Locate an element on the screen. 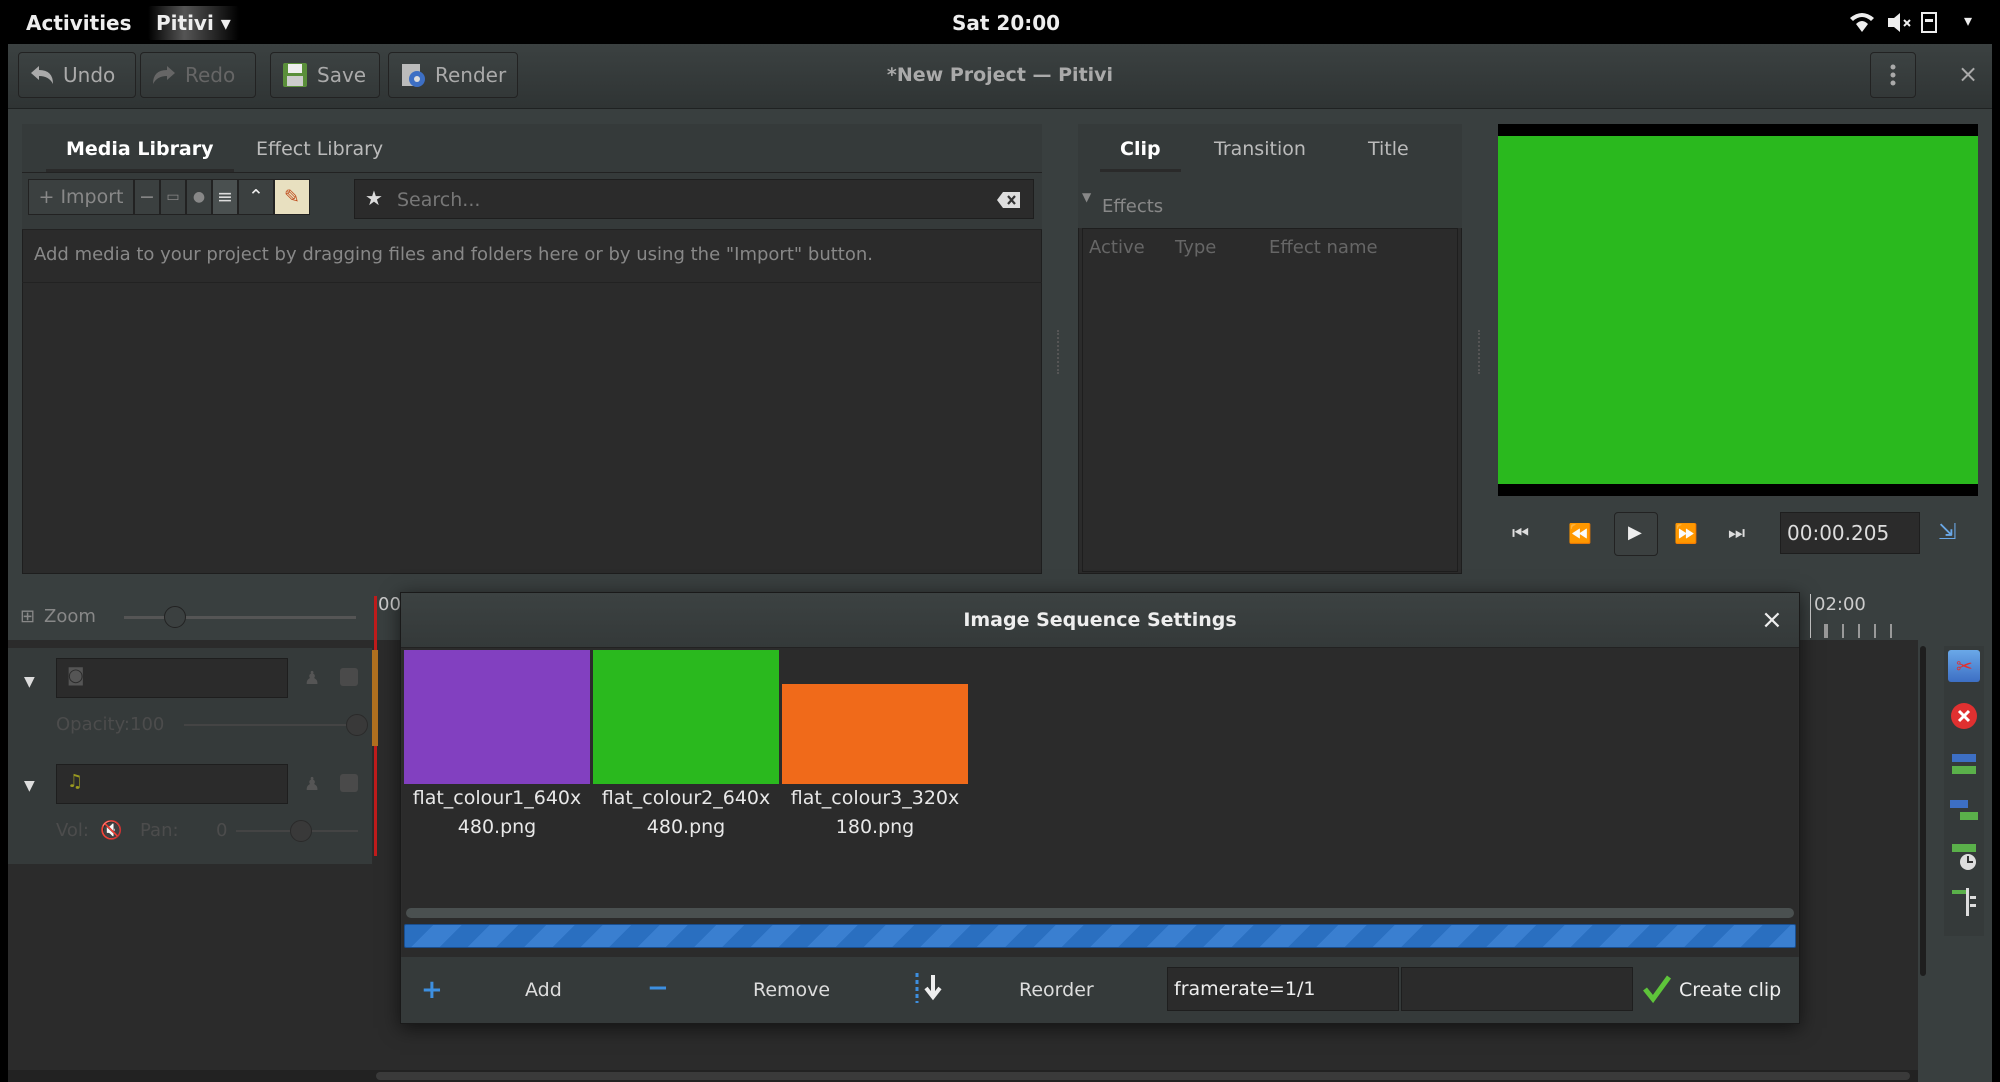 Image resolution: width=2000 pixels, height=1082 pixels. system-top-bar: Activities Pitivi ▾ Sat 20:00 ▾ is located at coordinates (1000, 23).